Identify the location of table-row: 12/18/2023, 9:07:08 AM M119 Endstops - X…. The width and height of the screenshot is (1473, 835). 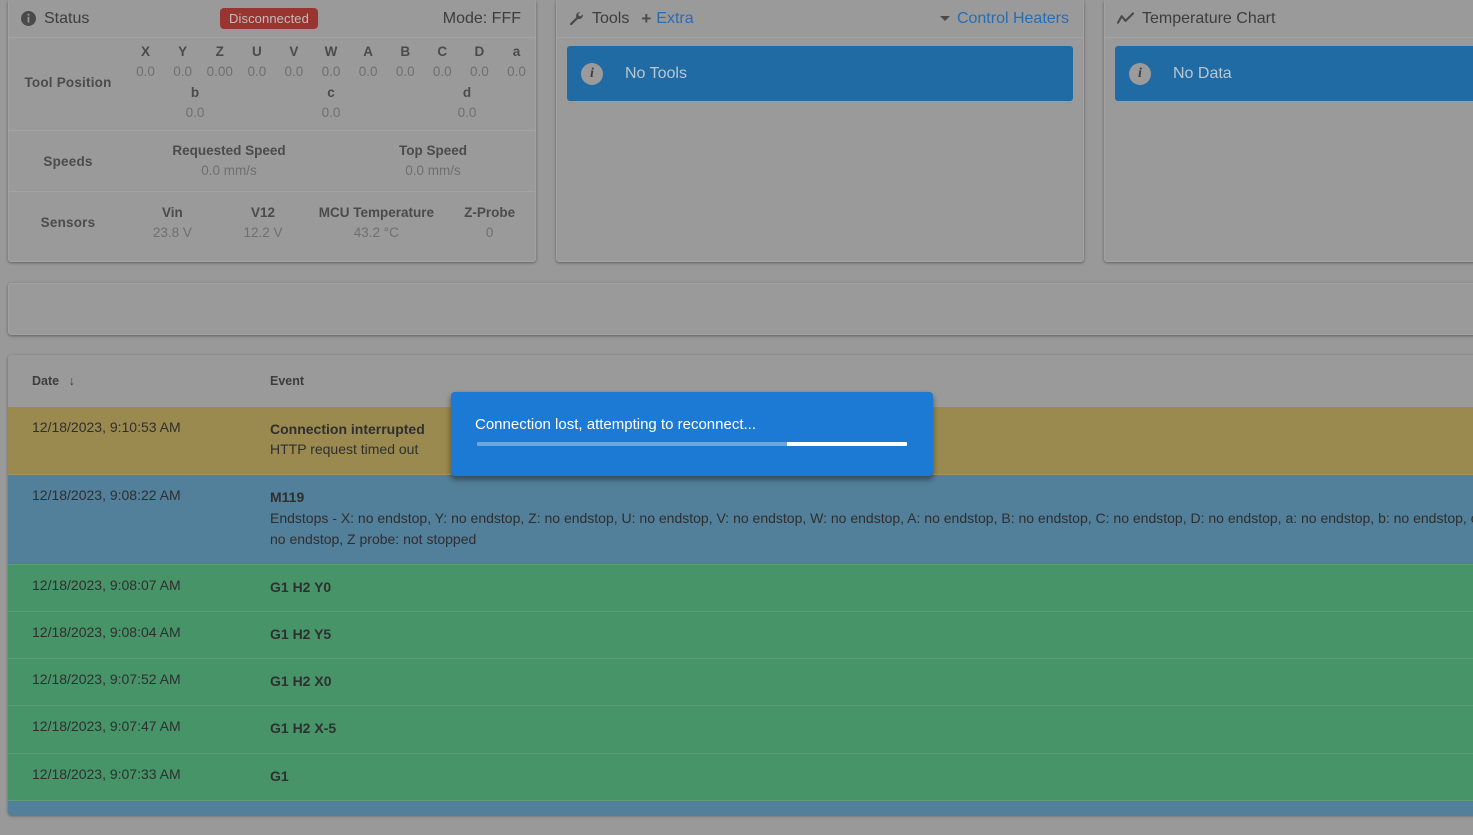
(740, 807).